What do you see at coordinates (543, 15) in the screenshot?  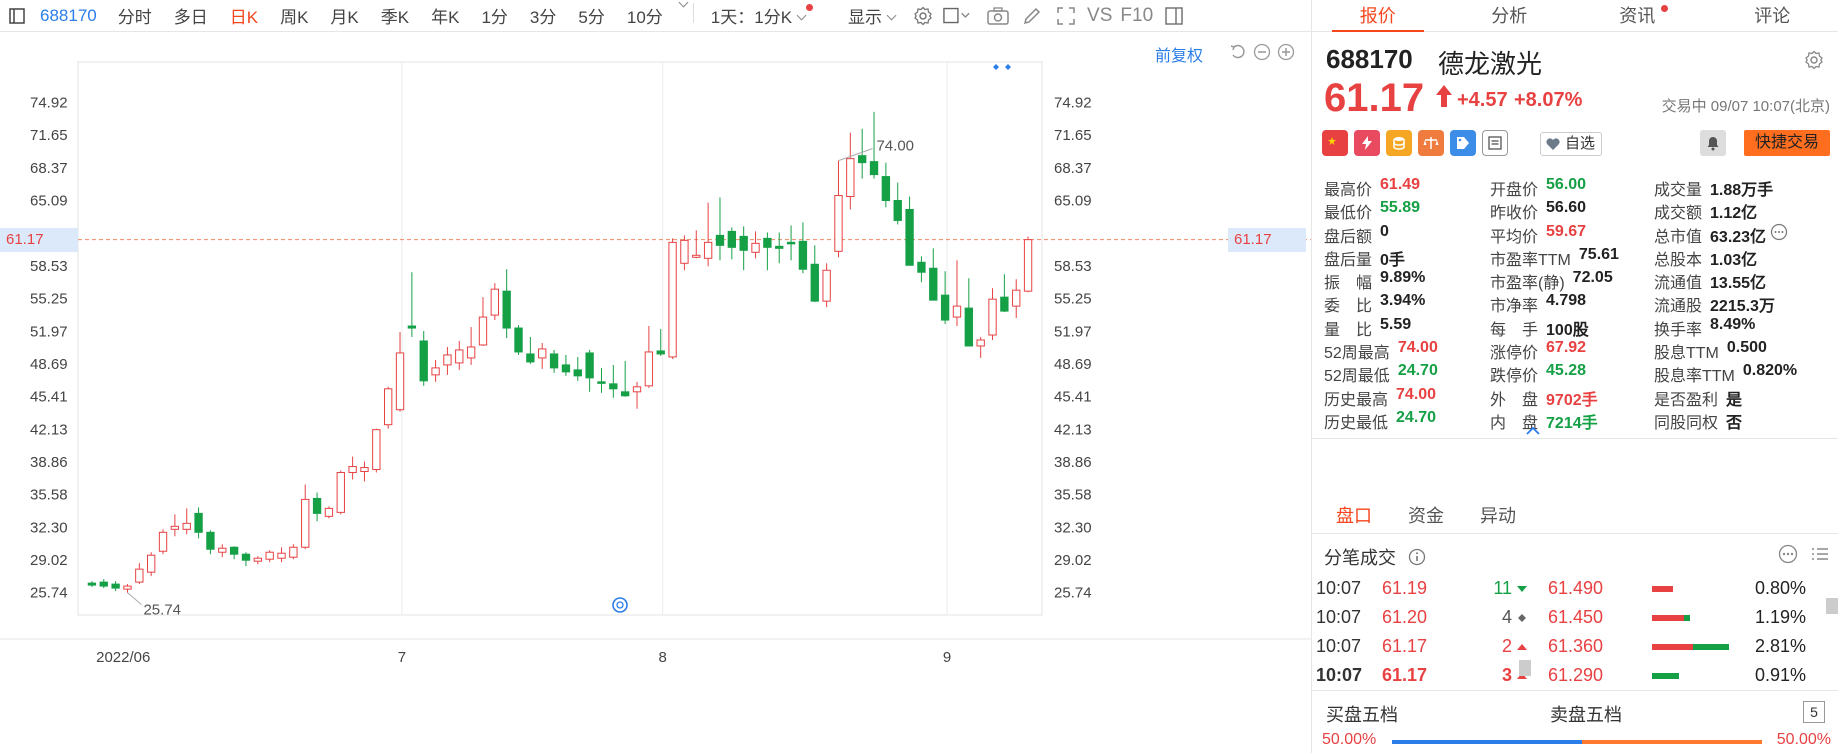 I see `period-tab: 3分` at bounding box center [543, 15].